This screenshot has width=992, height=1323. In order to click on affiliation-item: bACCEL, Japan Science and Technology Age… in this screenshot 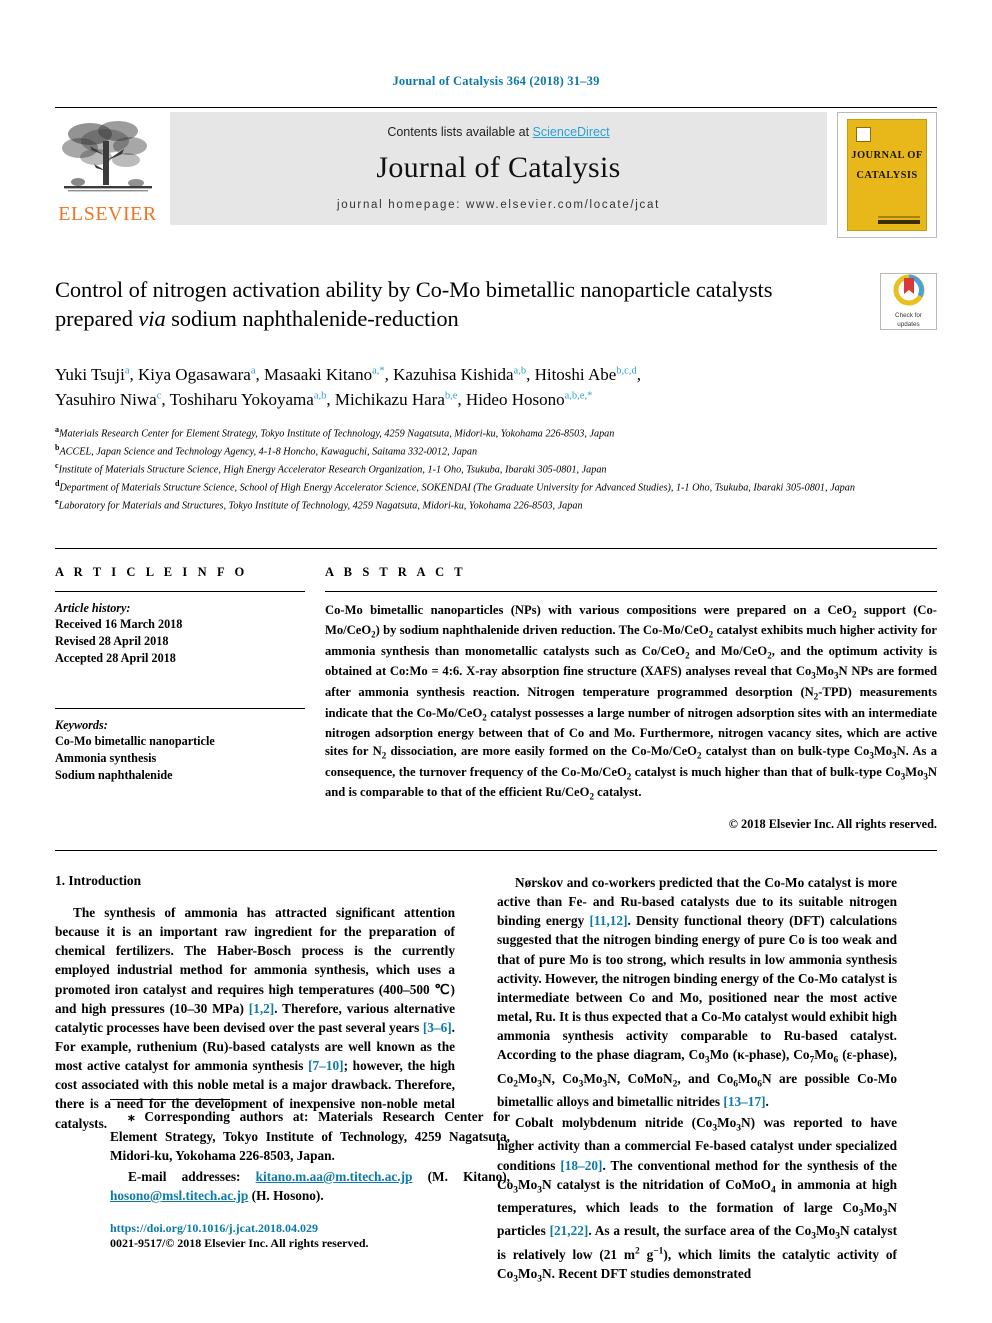, I will do `click(495, 451)`.